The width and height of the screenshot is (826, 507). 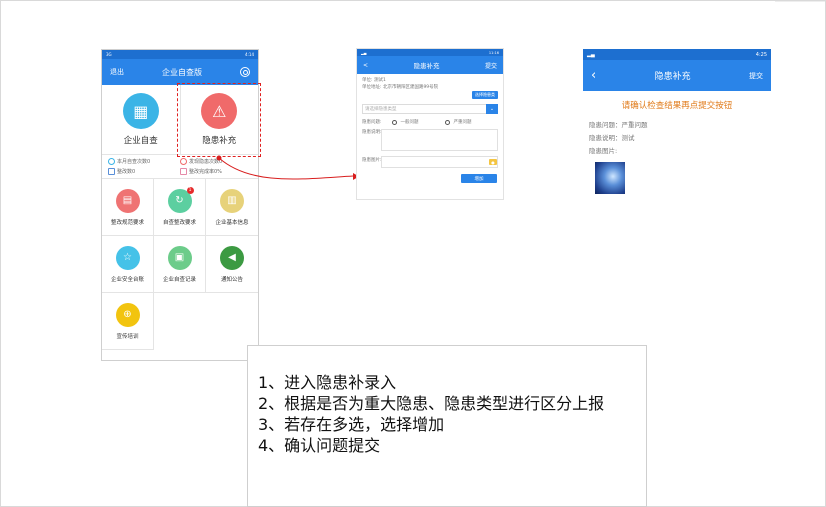 I want to click on select-placeholder: 请选择隐患类型, so click(x=381, y=109).